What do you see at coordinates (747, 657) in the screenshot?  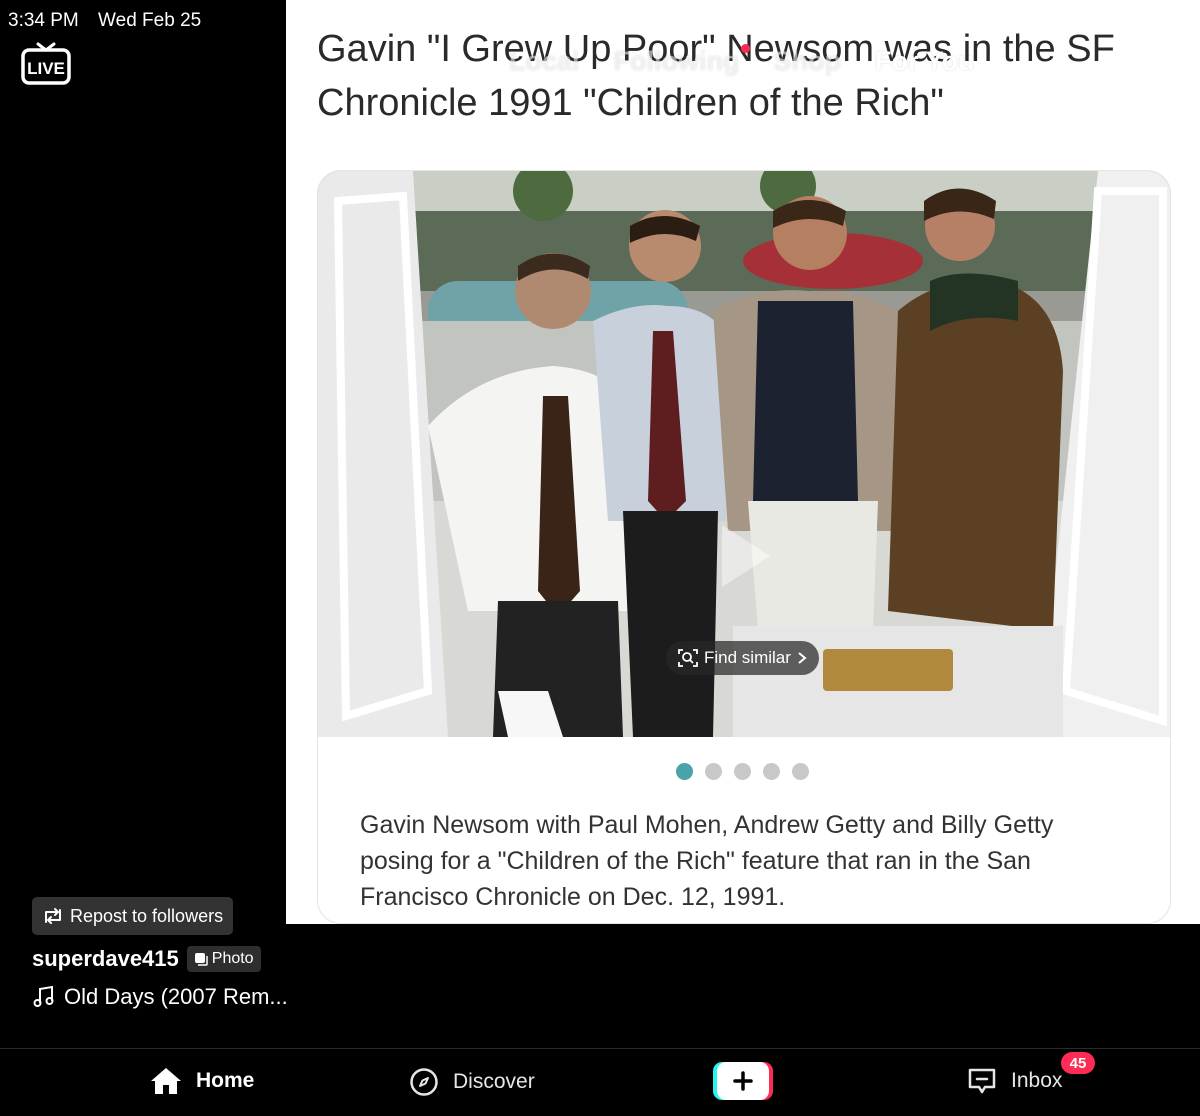 I see `find-similar-label: Find similar` at bounding box center [747, 657].